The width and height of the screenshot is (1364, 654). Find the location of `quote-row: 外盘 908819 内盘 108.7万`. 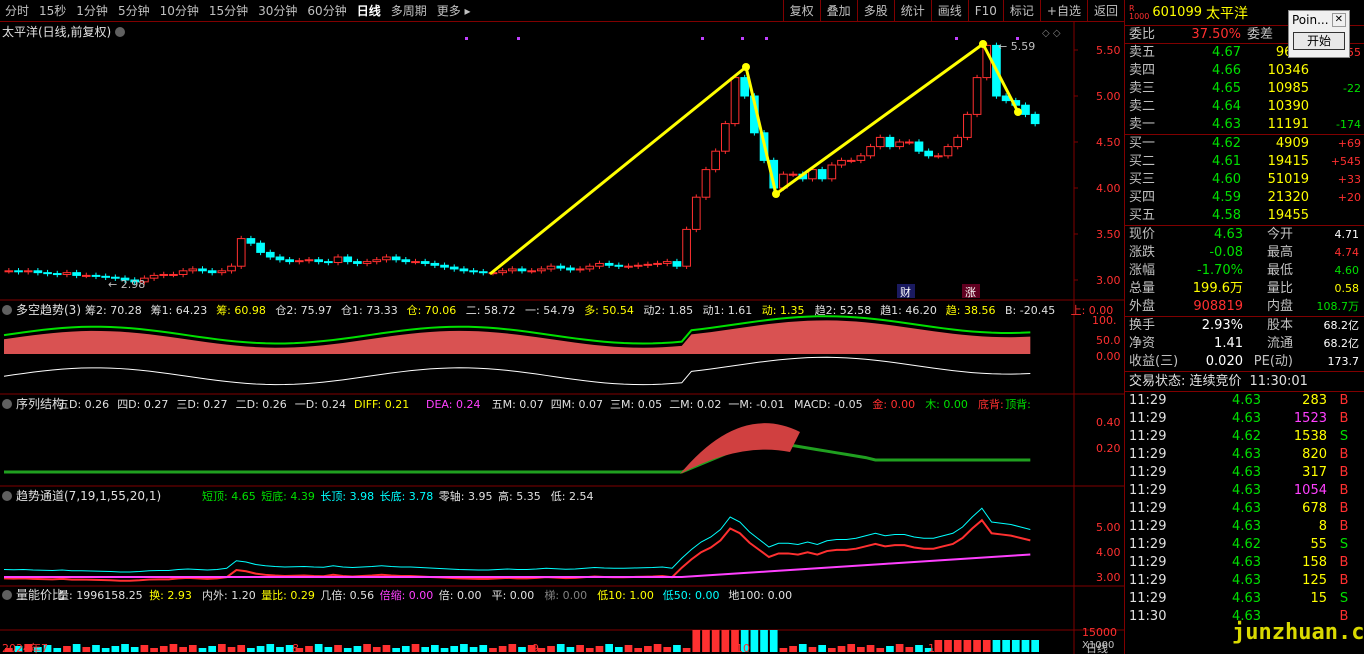

quote-row: 外盘 908819 内盘 108.7万 is located at coordinates (1244, 306).